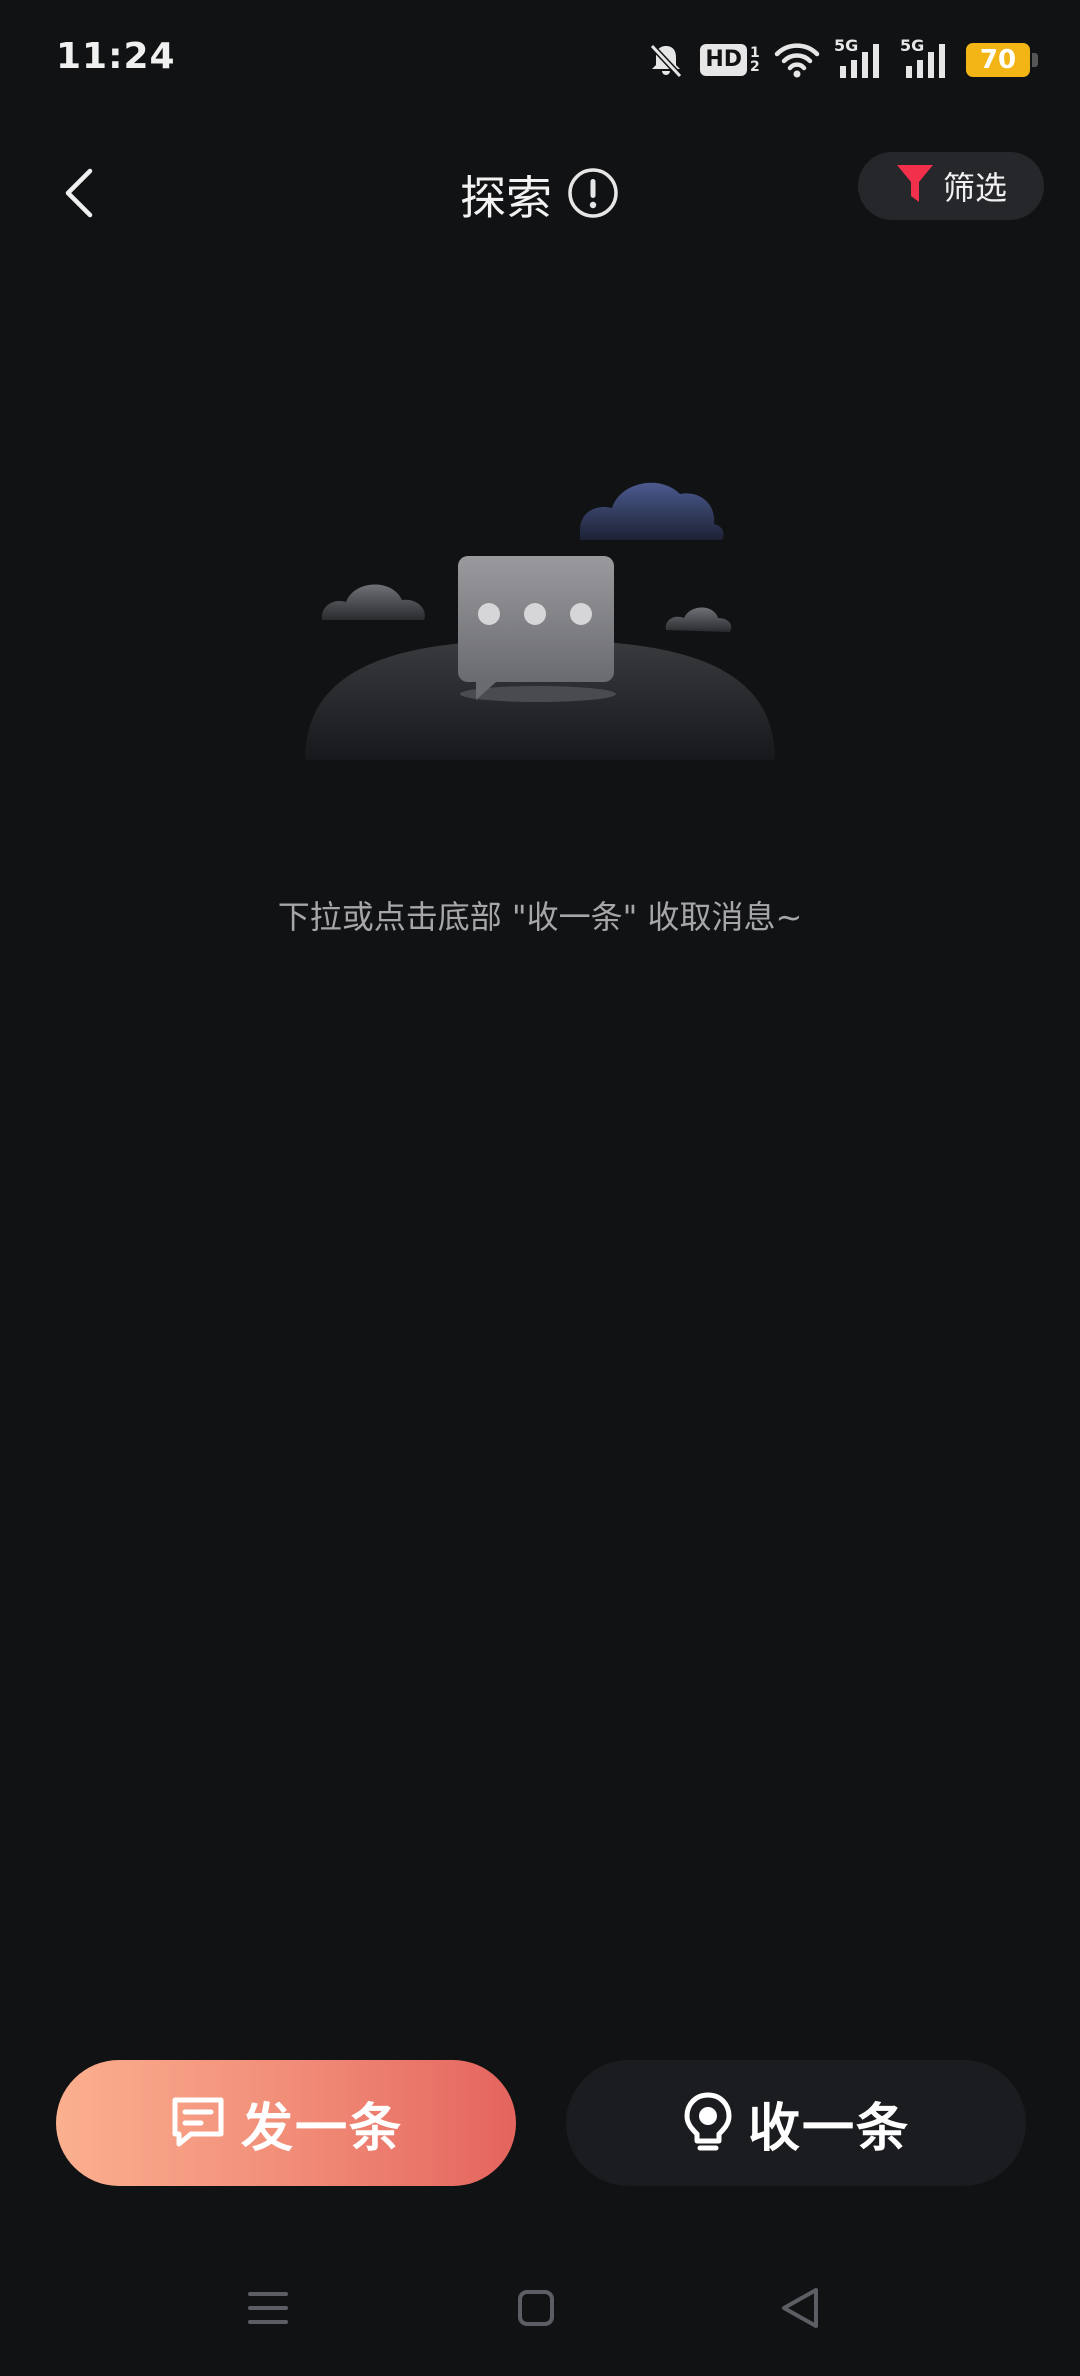 The width and height of the screenshot is (1080, 2376). I want to click on battery-icon: 70, so click(1002, 60).